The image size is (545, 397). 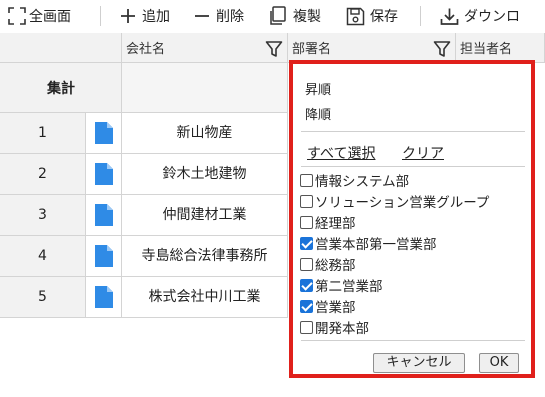 I want to click on company-cell: 仲間建材工業, so click(x=205, y=215).